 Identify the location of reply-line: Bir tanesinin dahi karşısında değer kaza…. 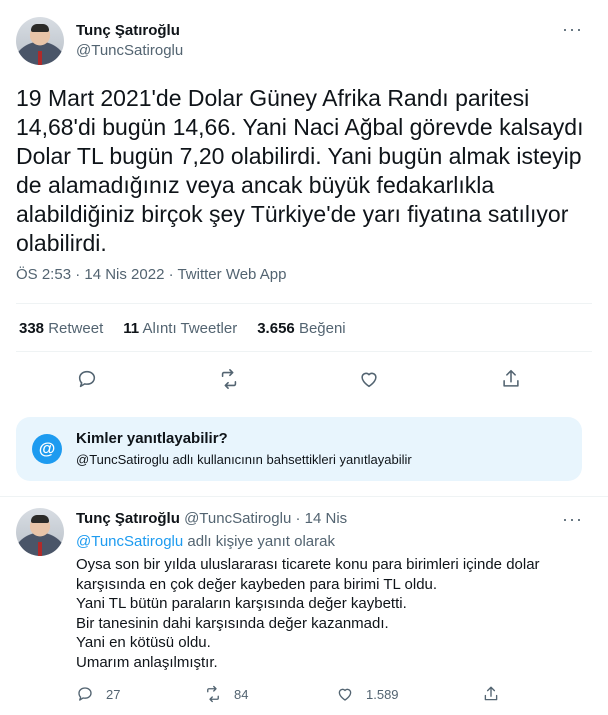
(232, 623).